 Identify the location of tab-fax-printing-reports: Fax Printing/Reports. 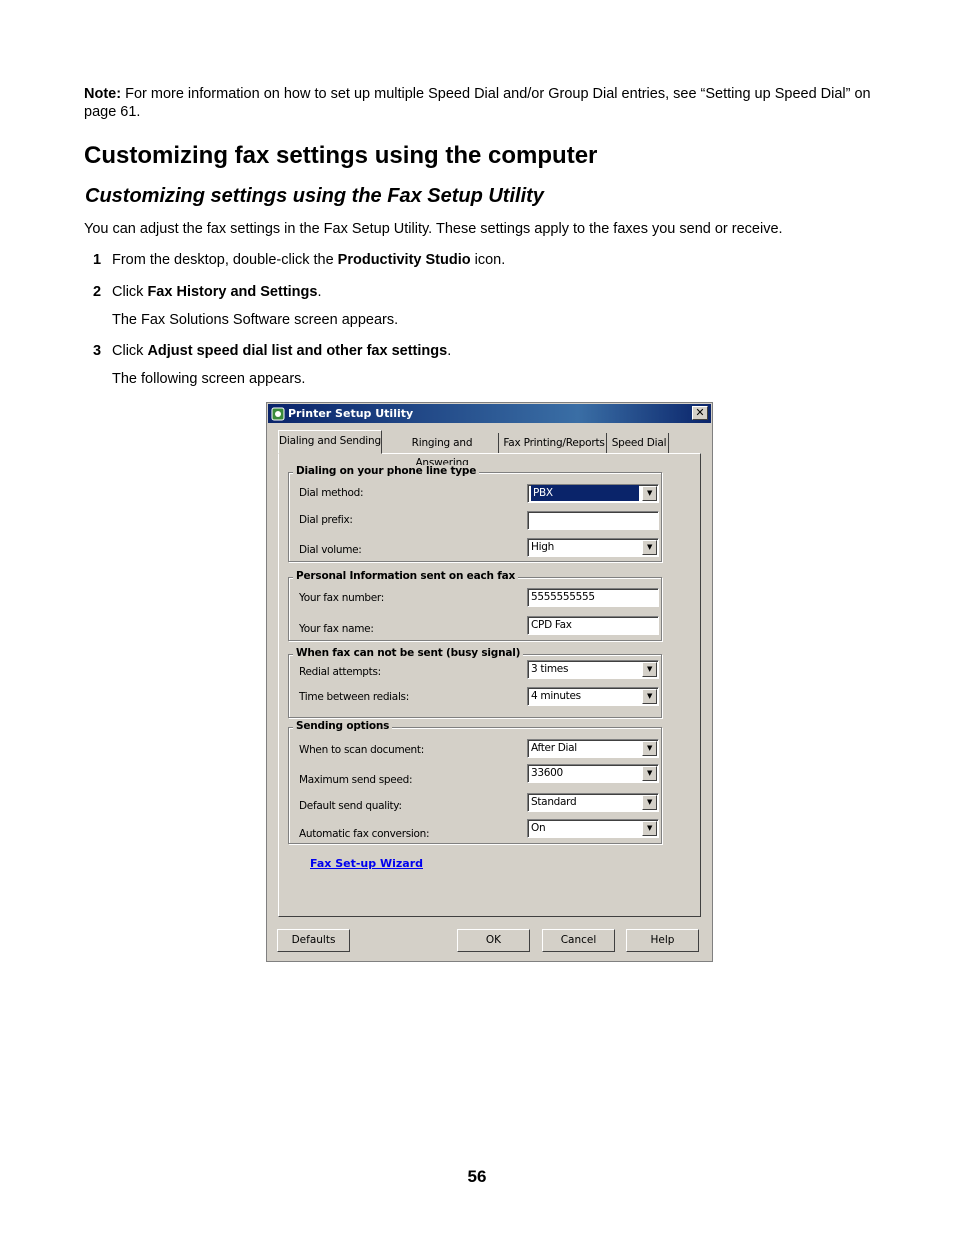
(554, 443).